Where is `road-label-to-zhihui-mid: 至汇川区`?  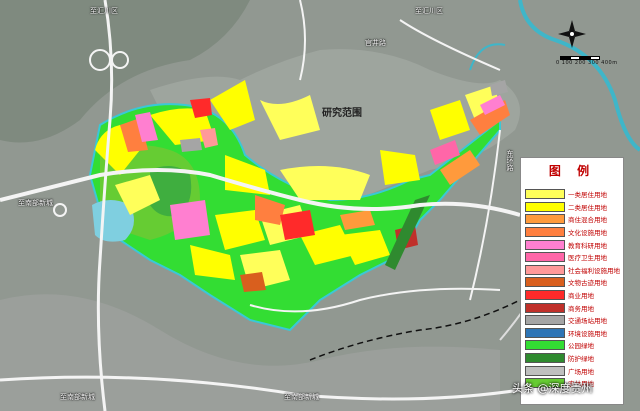
road-label-to-zhihui-mid: 至汇川区 is located at coordinates (429, 11).